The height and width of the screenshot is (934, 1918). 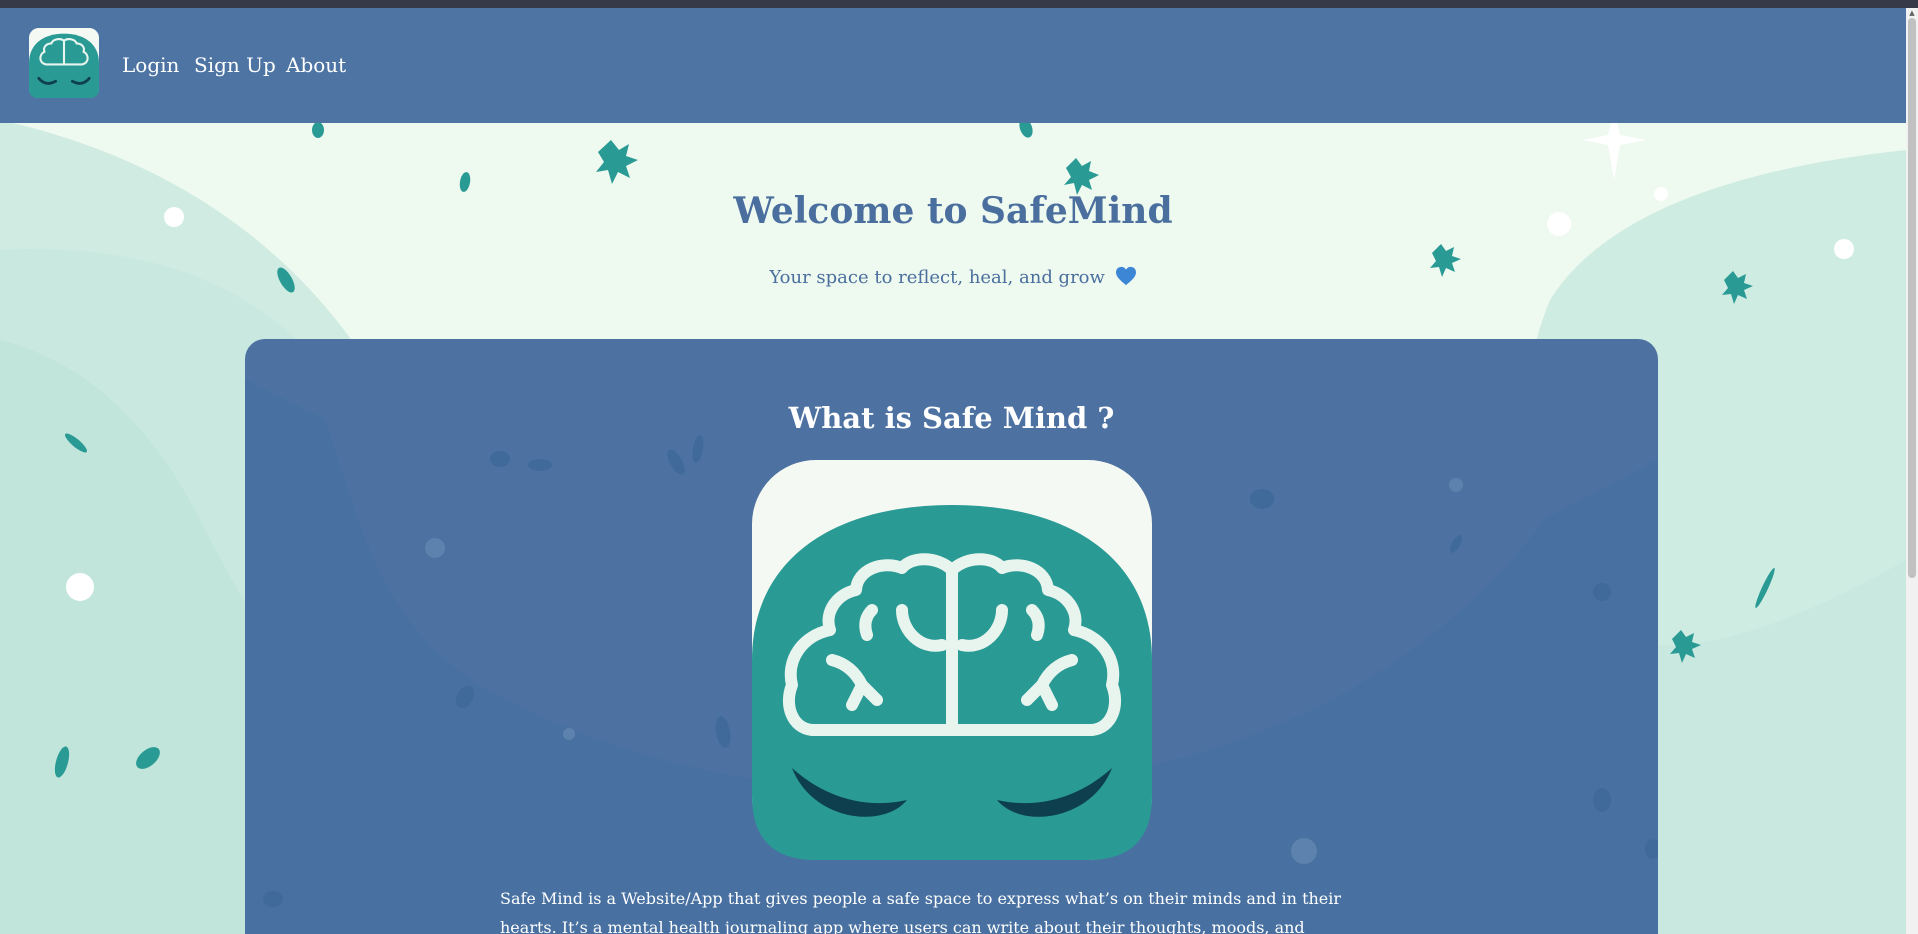 What do you see at coordinates (150, 65) in the screenshot?
I see `nav-login-link: Login` at bounding box center [150, 65].